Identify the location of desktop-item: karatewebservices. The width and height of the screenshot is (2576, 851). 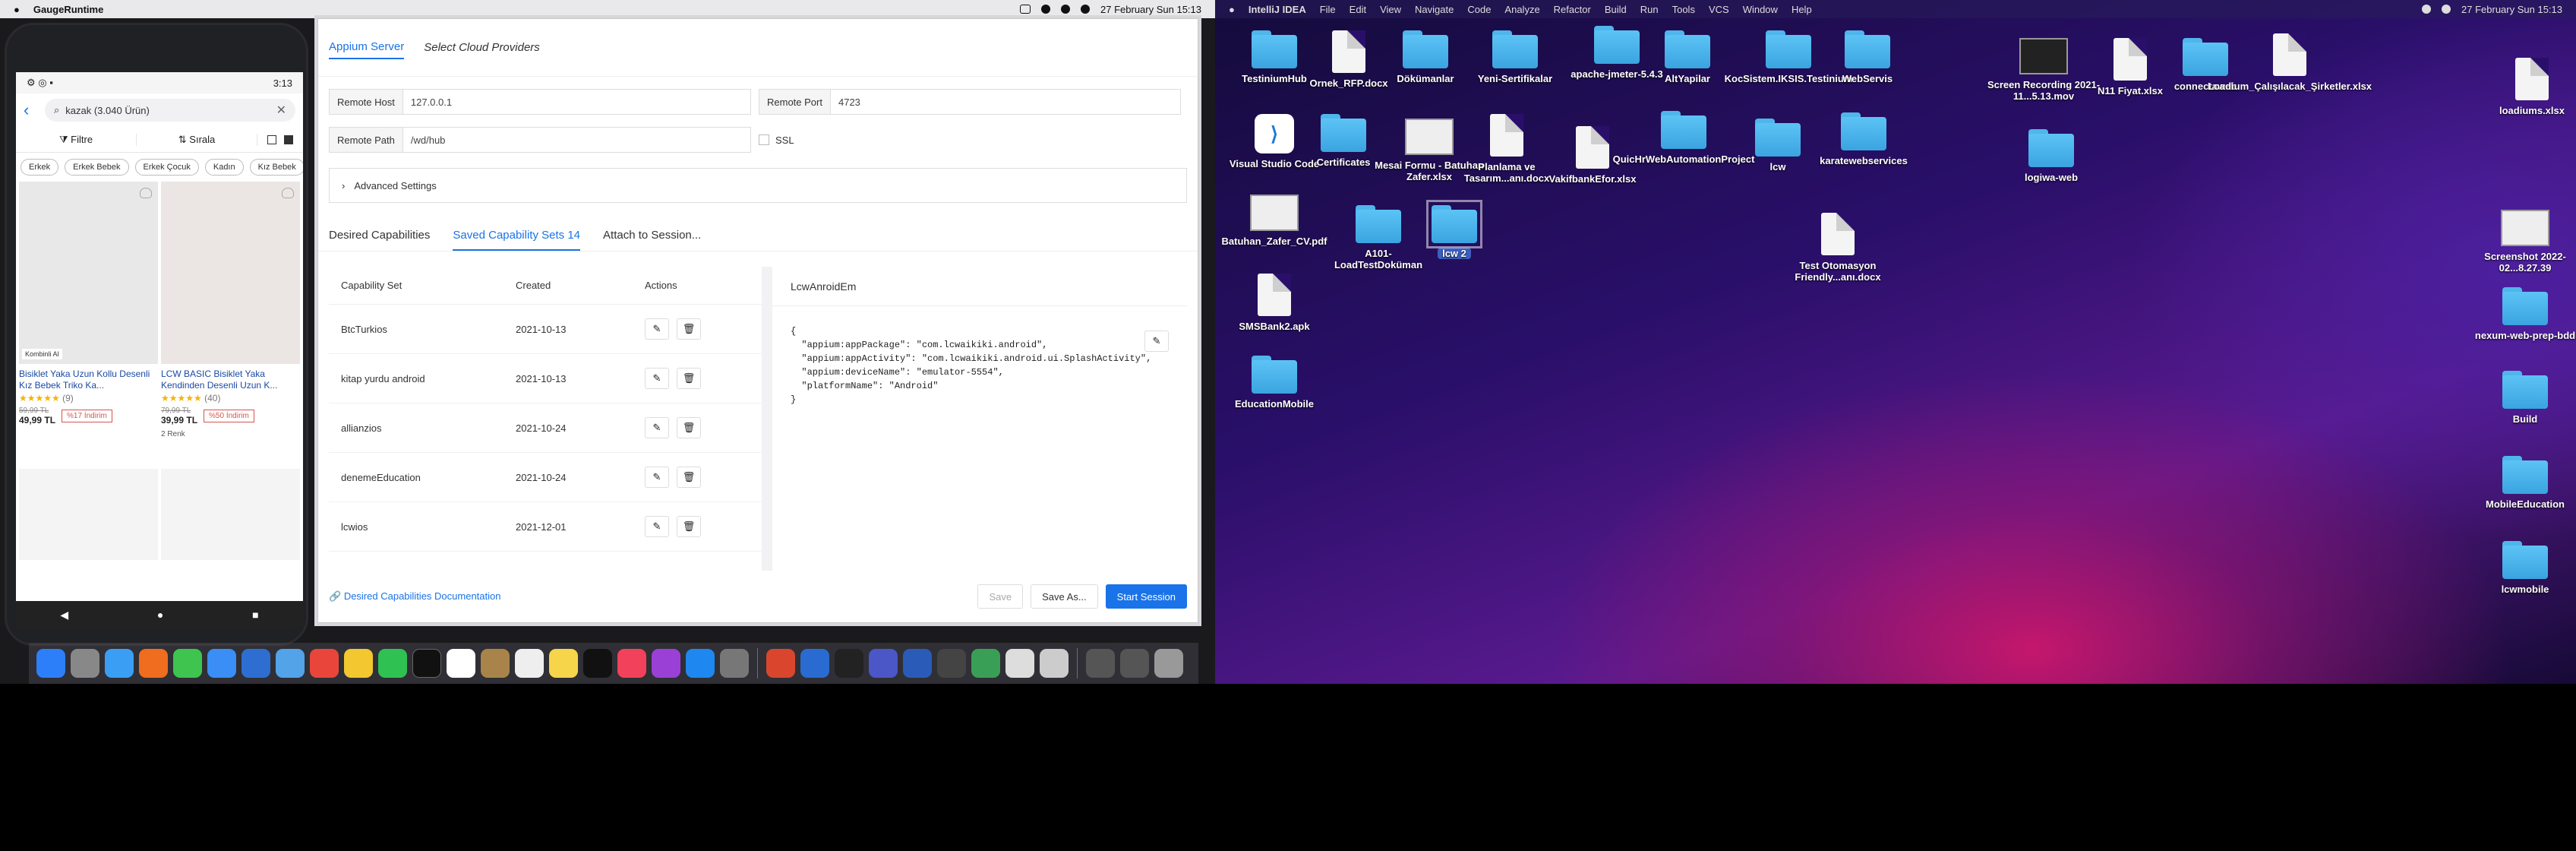
(1864, 139).